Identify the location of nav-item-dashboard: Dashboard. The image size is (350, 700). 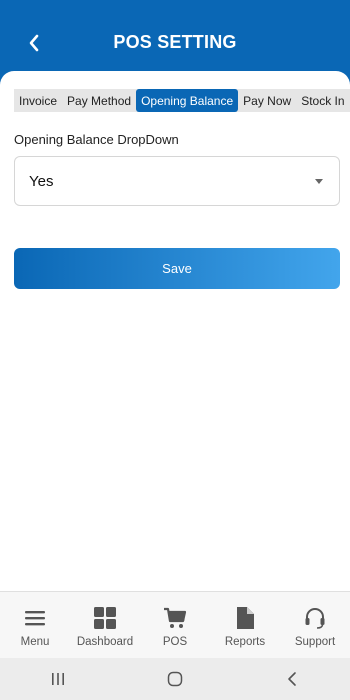
(105, 620).